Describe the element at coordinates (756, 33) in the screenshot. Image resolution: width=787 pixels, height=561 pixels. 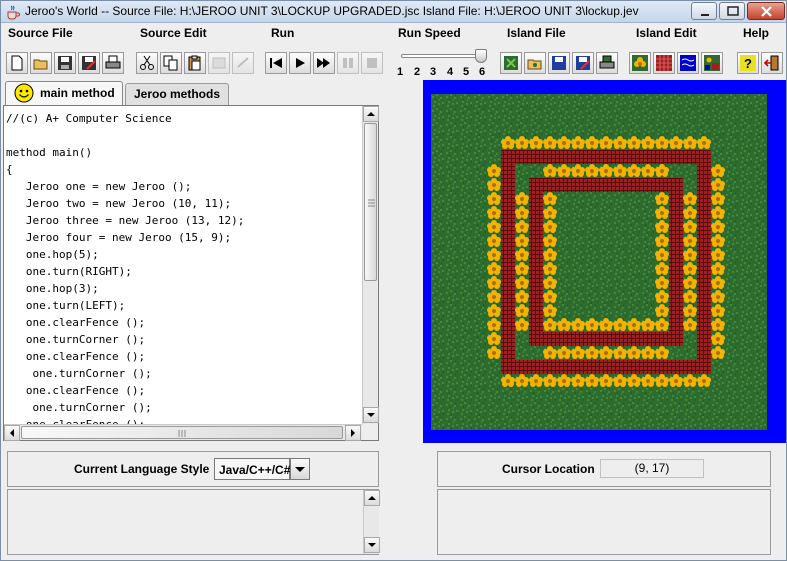
I see `menu-help: Help` at that location.